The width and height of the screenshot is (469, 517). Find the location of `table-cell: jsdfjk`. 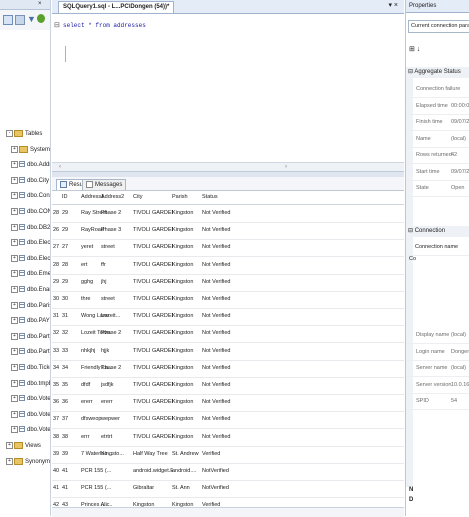

table-cell: jsdfjk is located at coordinates (117, 385).